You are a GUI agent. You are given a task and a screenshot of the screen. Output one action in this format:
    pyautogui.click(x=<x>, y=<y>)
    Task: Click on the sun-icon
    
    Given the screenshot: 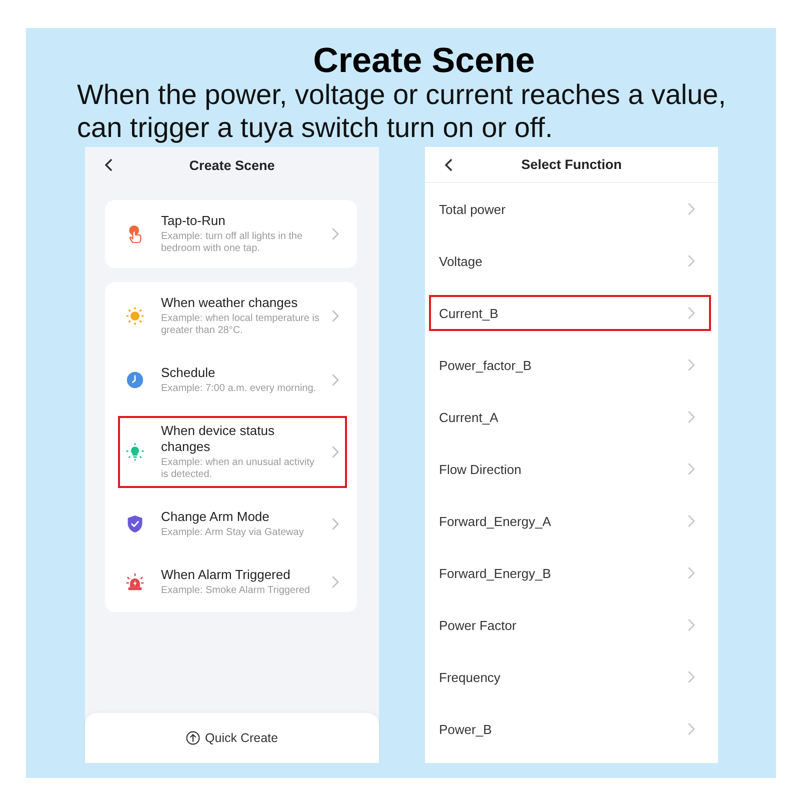 What is the action you would take?
    pyautogui.click(x=135, y=316)
    